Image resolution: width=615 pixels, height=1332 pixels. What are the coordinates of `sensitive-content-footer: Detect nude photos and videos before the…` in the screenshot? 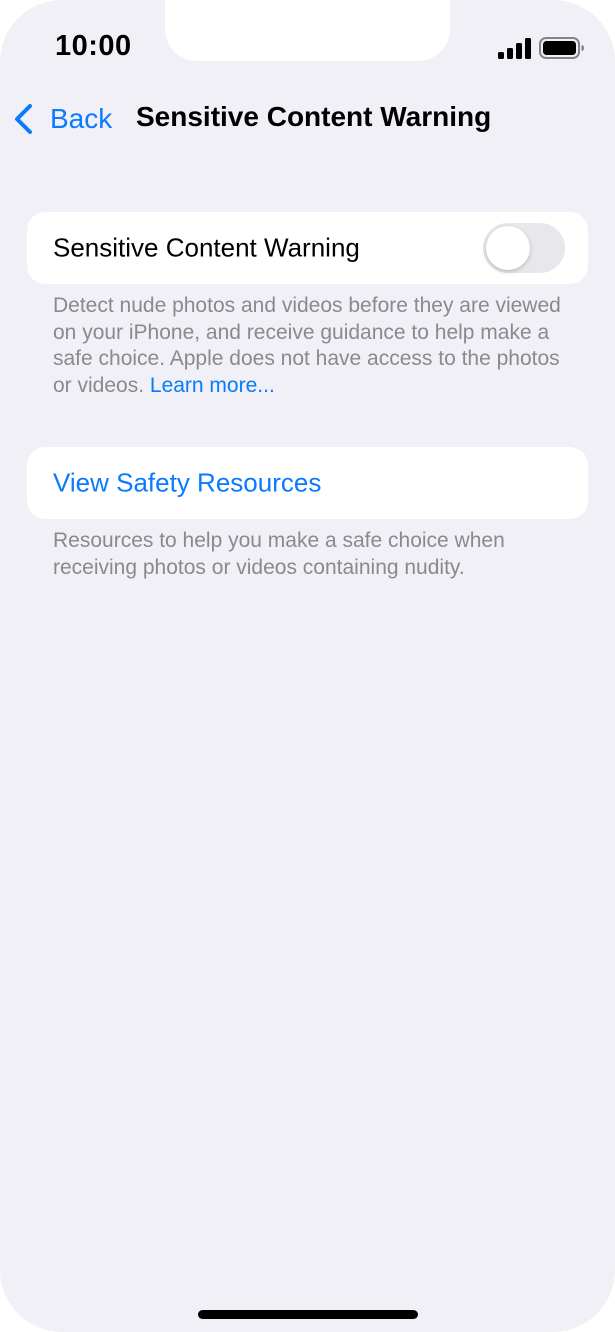 It's located at (313, 346).